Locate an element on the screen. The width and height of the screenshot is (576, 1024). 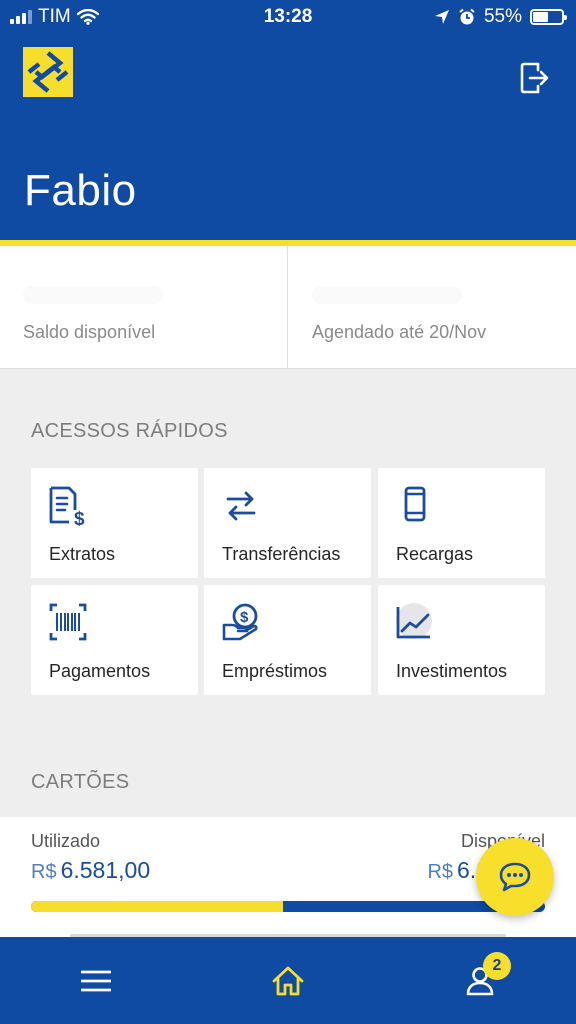
credit-usage-bar is located at coordinates (288, 906).